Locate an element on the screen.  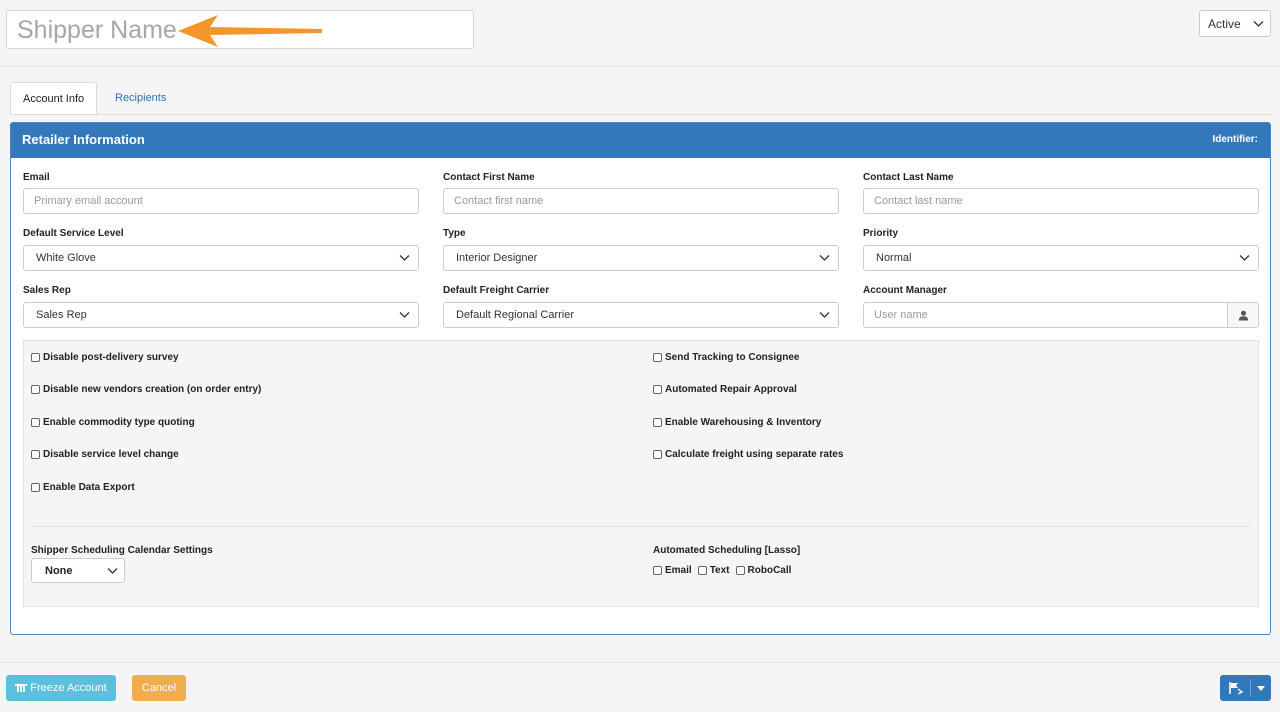
calendar-settings-label: Shipper Scheduling Calendar Settings is located at coordinates (122, 550).